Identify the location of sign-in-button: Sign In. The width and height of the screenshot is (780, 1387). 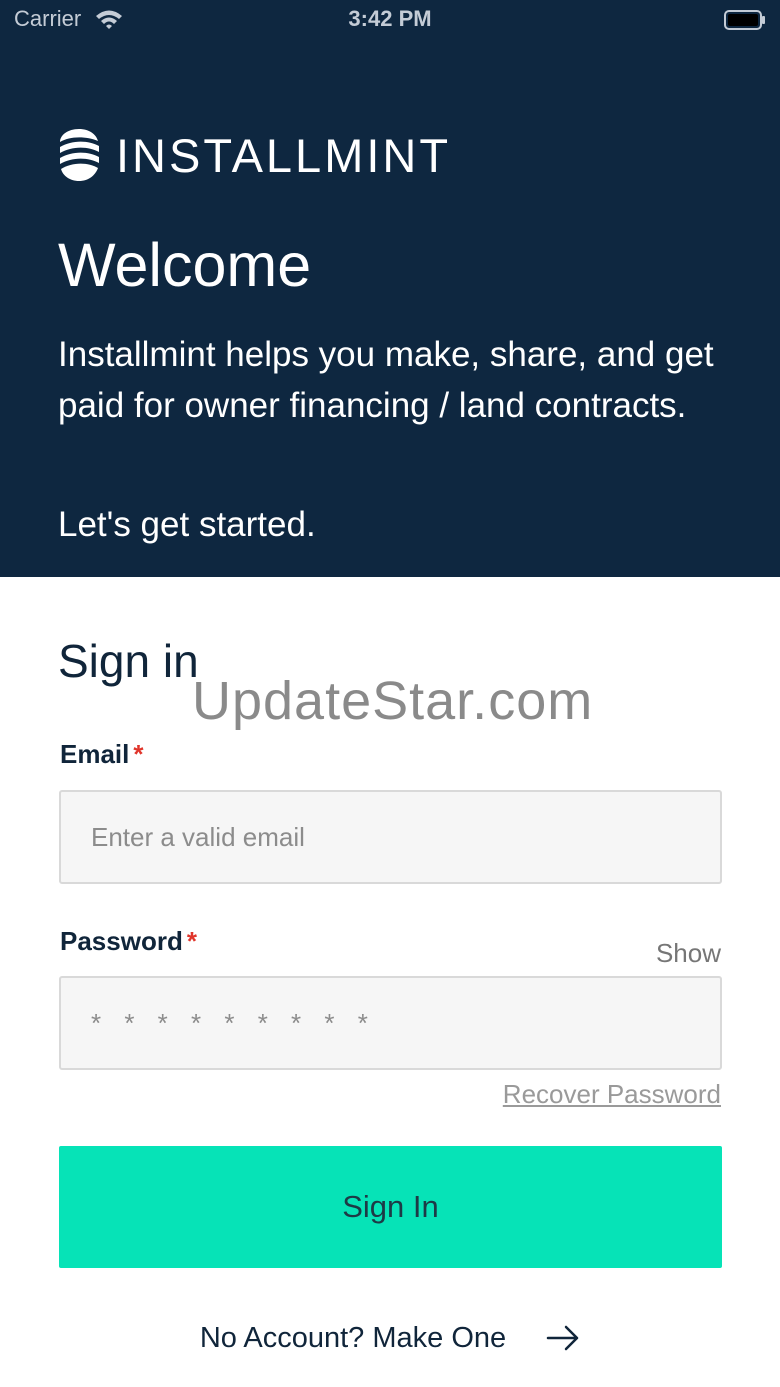
(390, 1207).